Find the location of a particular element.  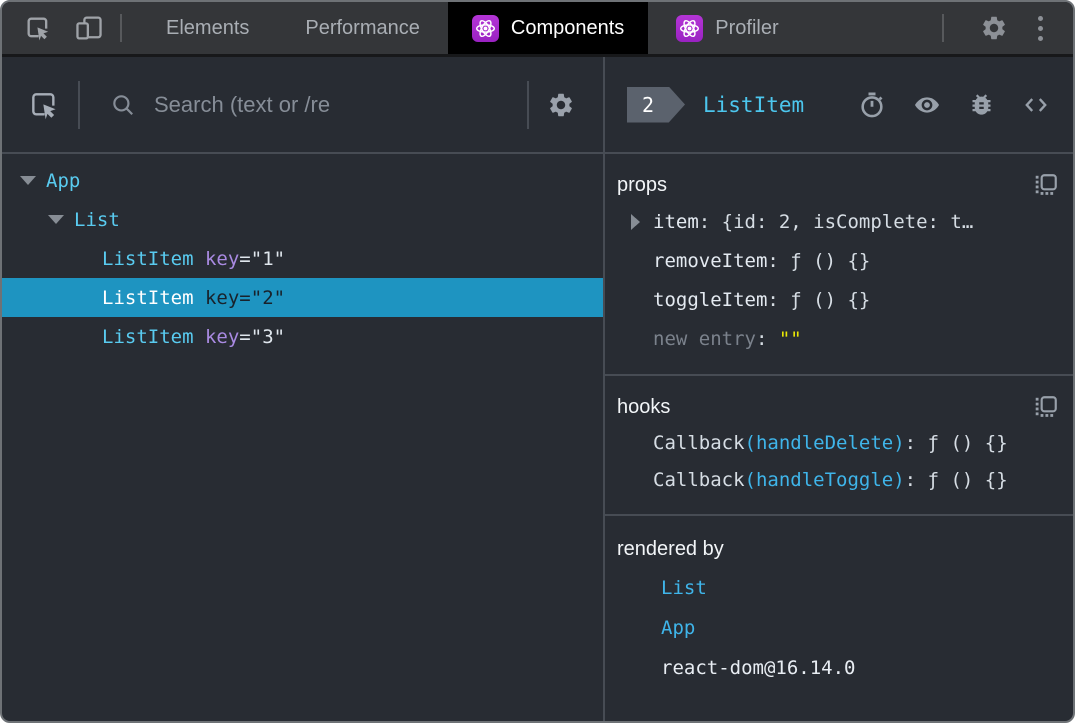

devtools-tab-bar: Elements Performance Components Profiler is located at coordinates (537, 29).